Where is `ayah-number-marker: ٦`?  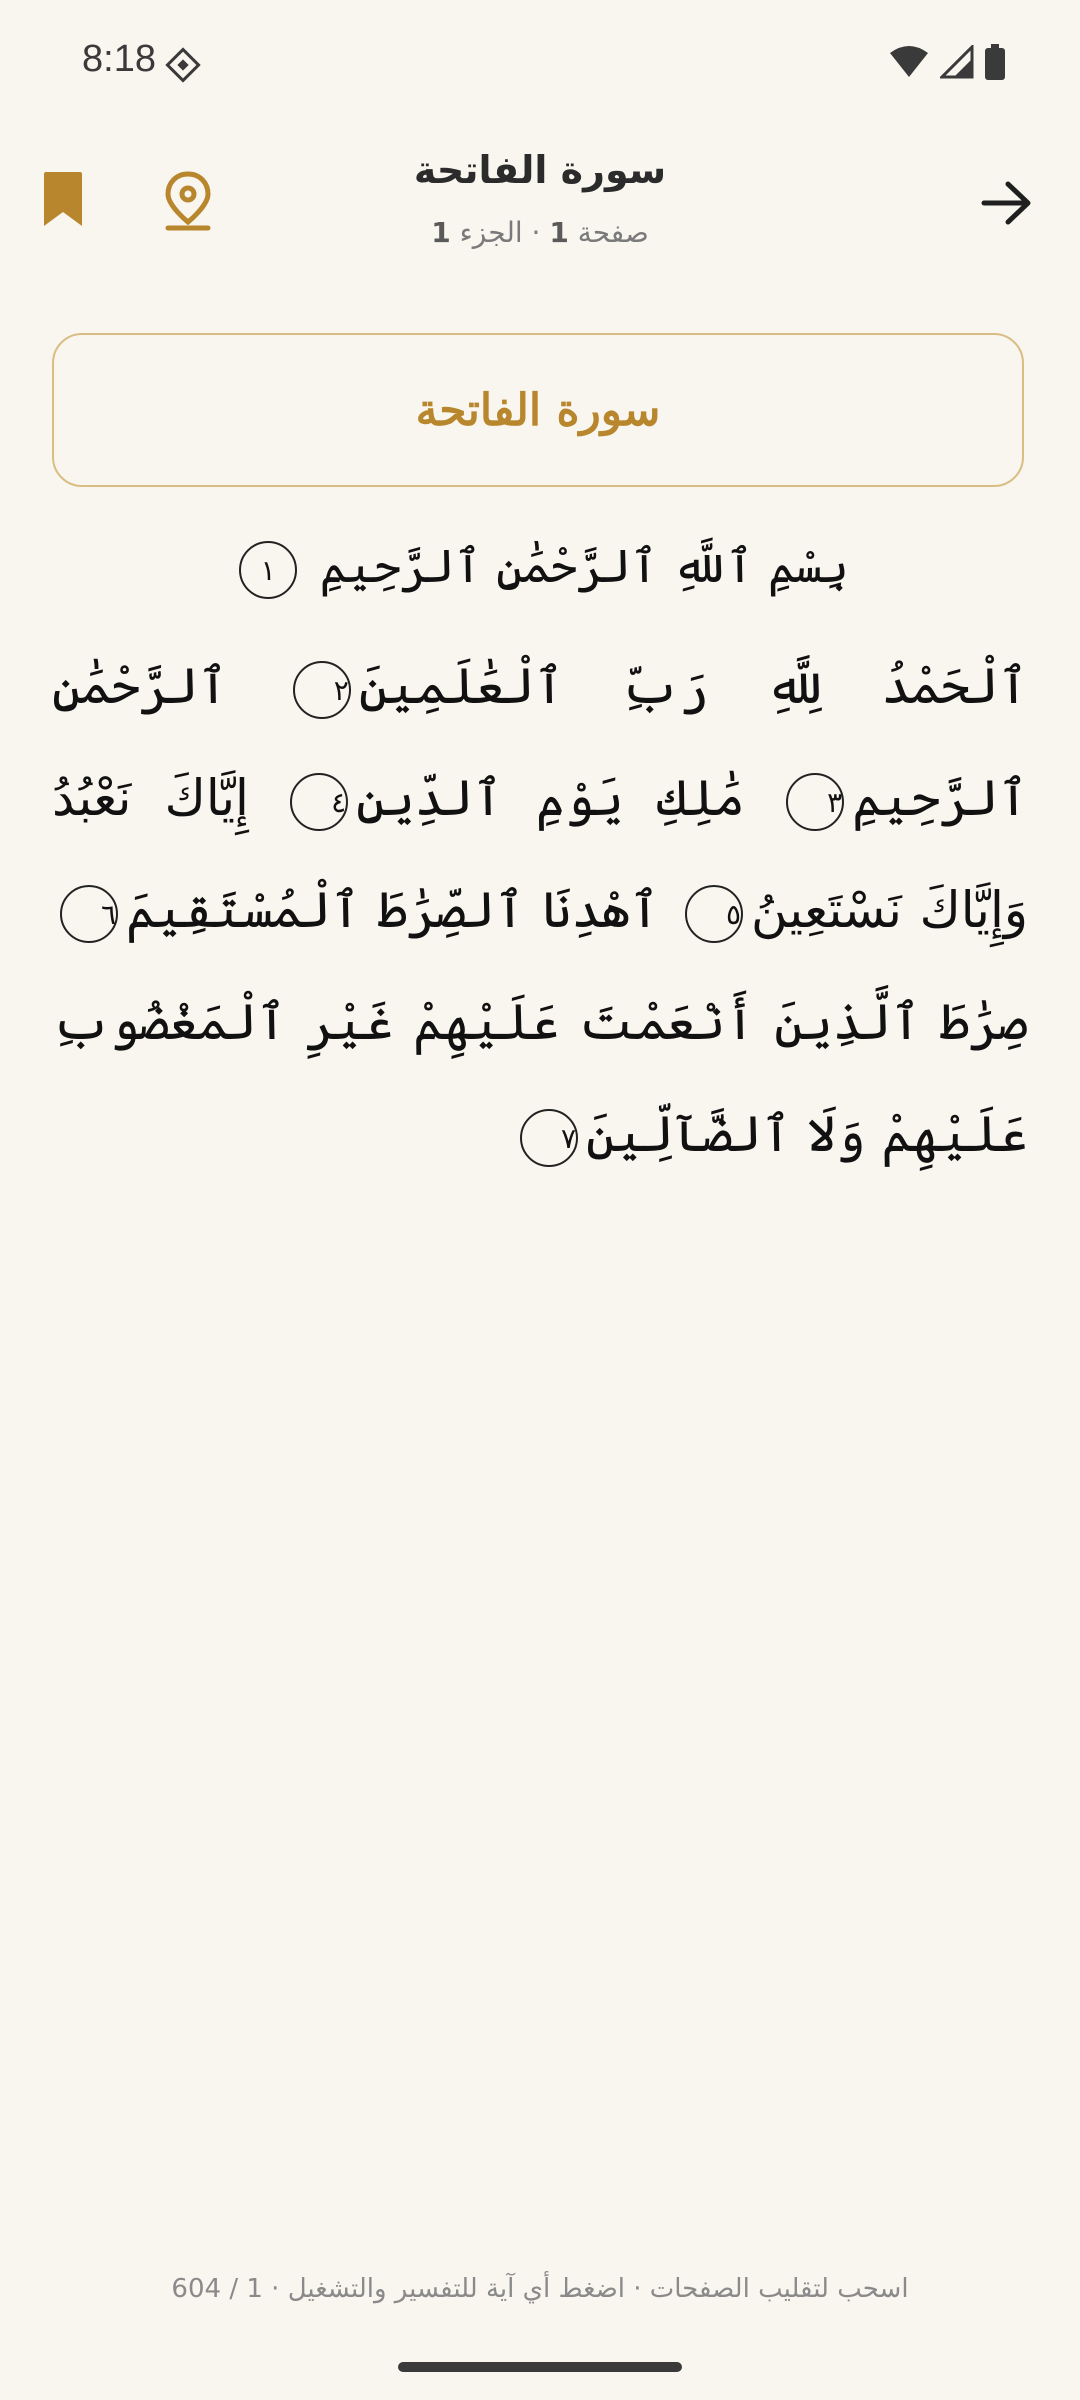 ayah-number-marker: ٦ is located at coordinates (89, 914).